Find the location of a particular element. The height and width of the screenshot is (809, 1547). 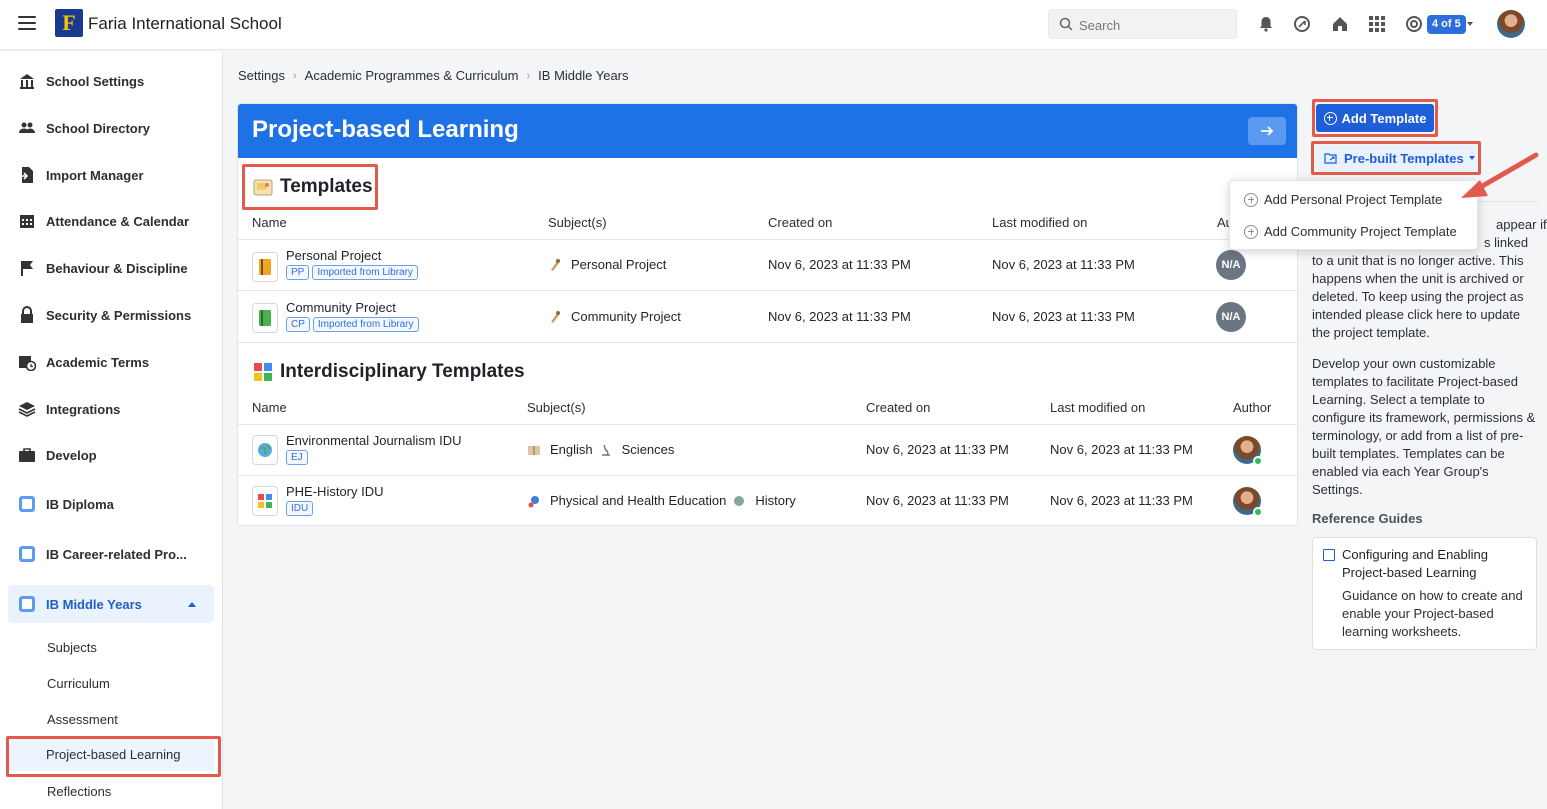

sidebar-item-security-permissions: Security & Permissions is located at coordinates (111, 315).